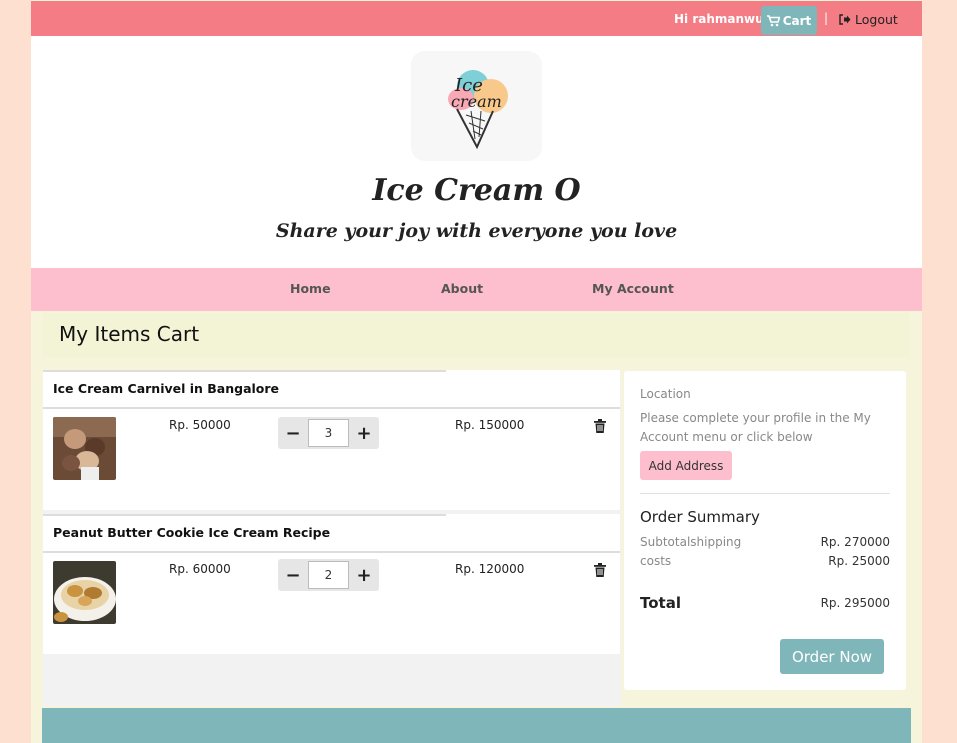 This screenshot has height=743, width=957. I want to click on nav-item-my-account: My Account, so click(633, 288).